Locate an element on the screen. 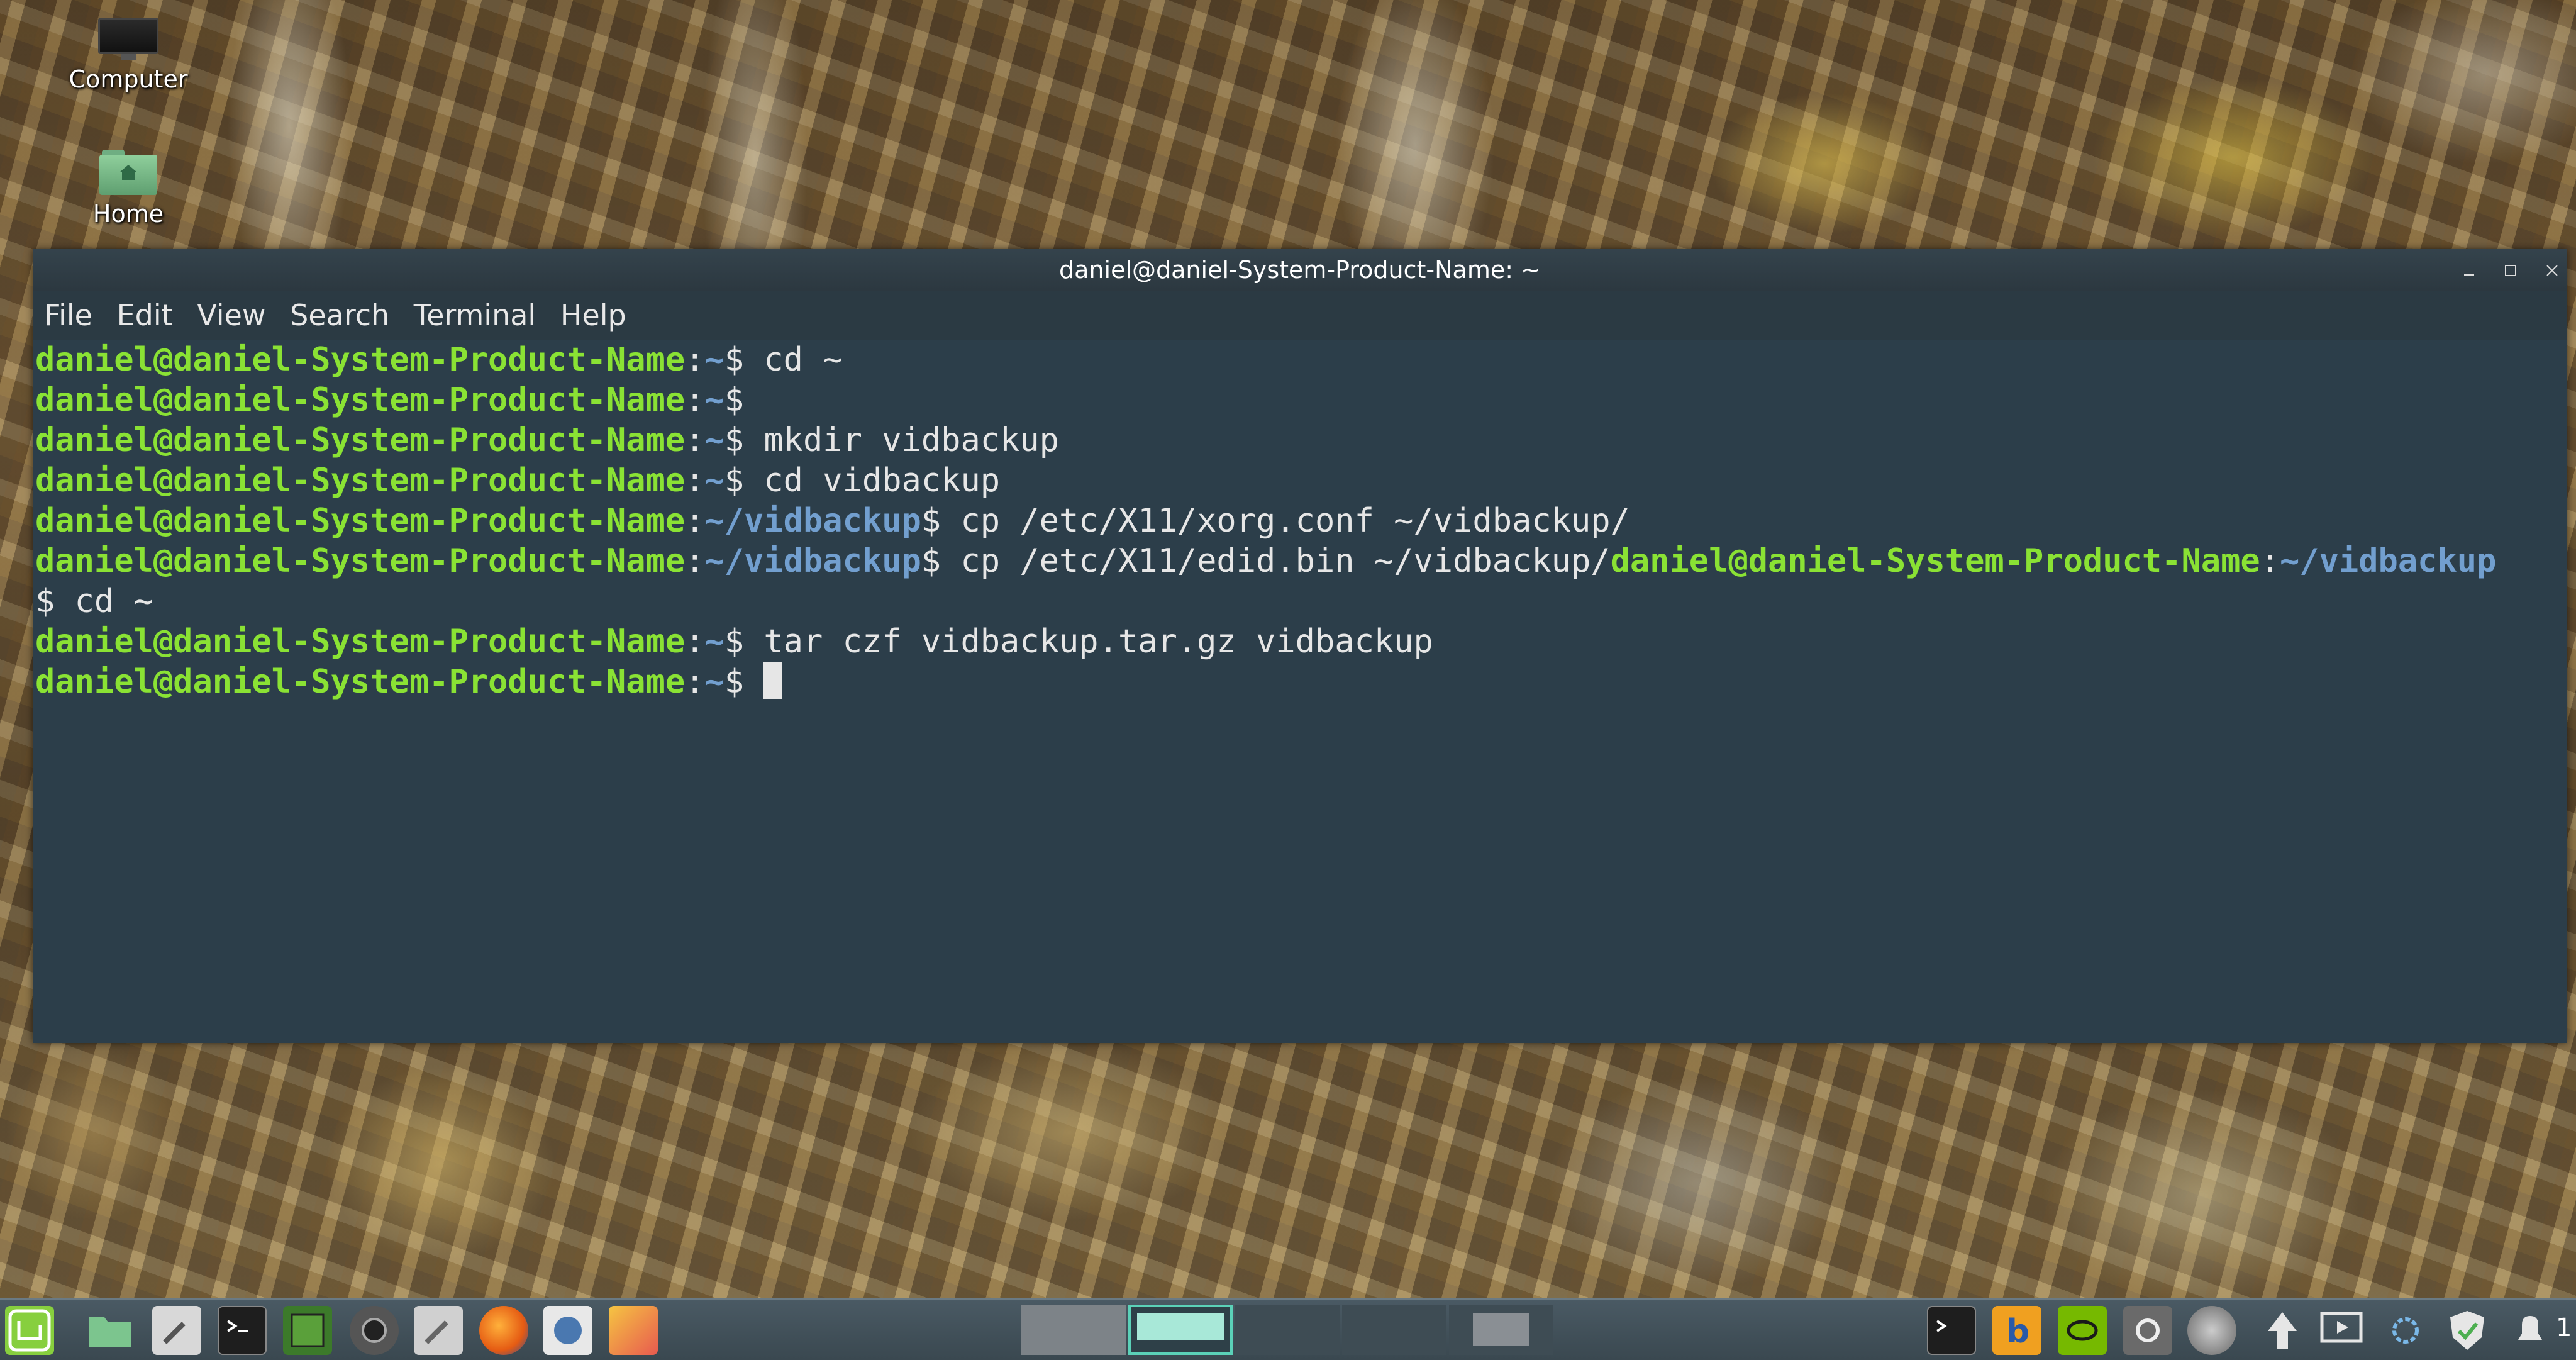 The width and height of the screenshot is (2576, 1360). color-app-icon is located at coordinates (633, 1330).